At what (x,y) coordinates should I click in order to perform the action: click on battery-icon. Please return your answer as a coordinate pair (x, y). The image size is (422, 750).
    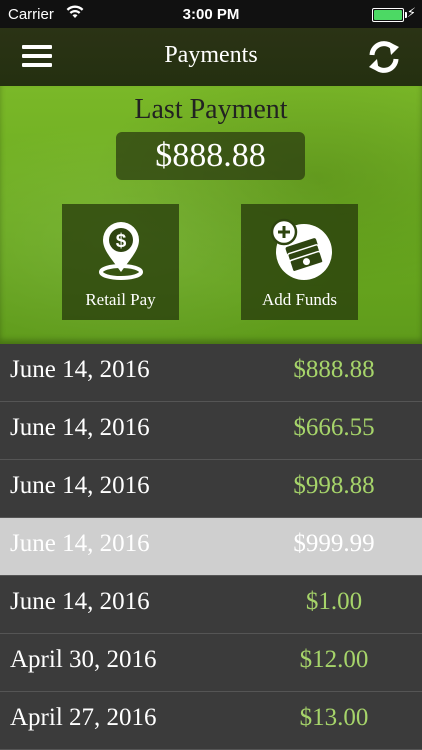
    Looking at the image, I should click on (389, 15).